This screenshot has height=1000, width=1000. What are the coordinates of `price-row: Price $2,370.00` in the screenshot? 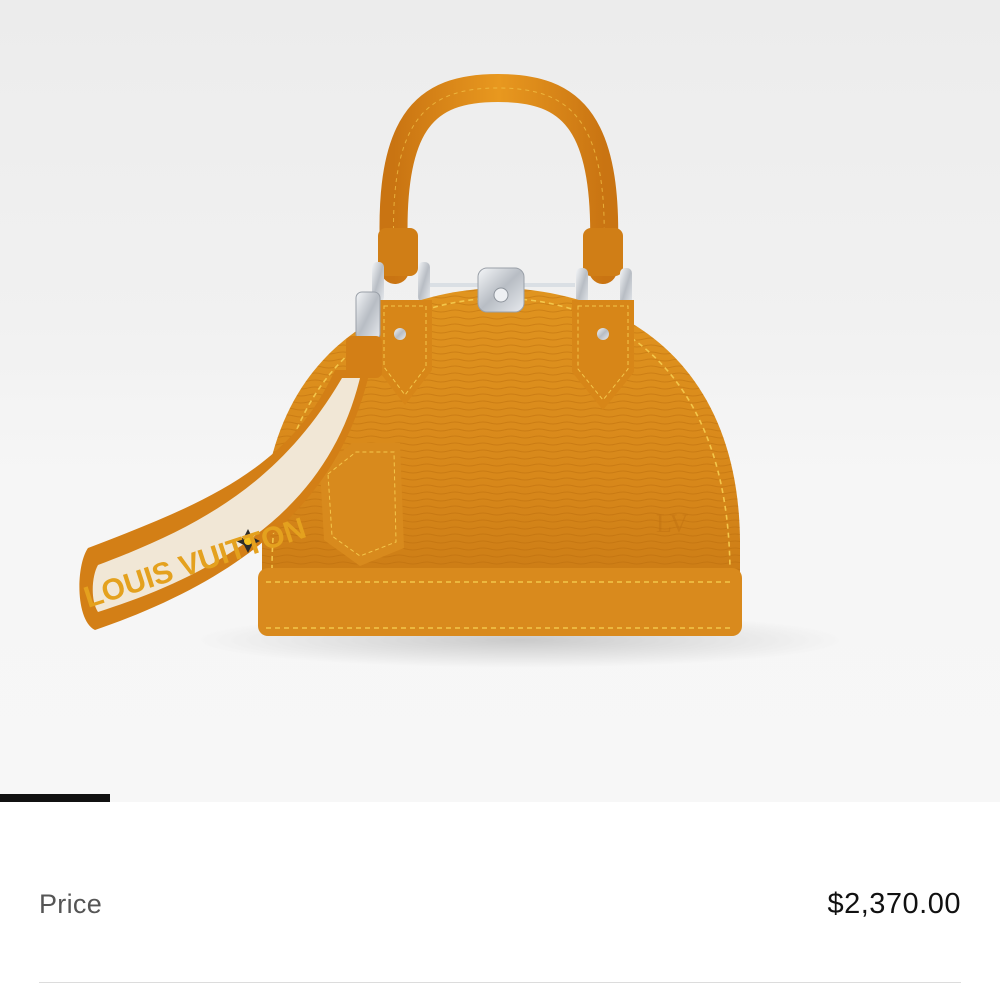 It's located at (500, 904).